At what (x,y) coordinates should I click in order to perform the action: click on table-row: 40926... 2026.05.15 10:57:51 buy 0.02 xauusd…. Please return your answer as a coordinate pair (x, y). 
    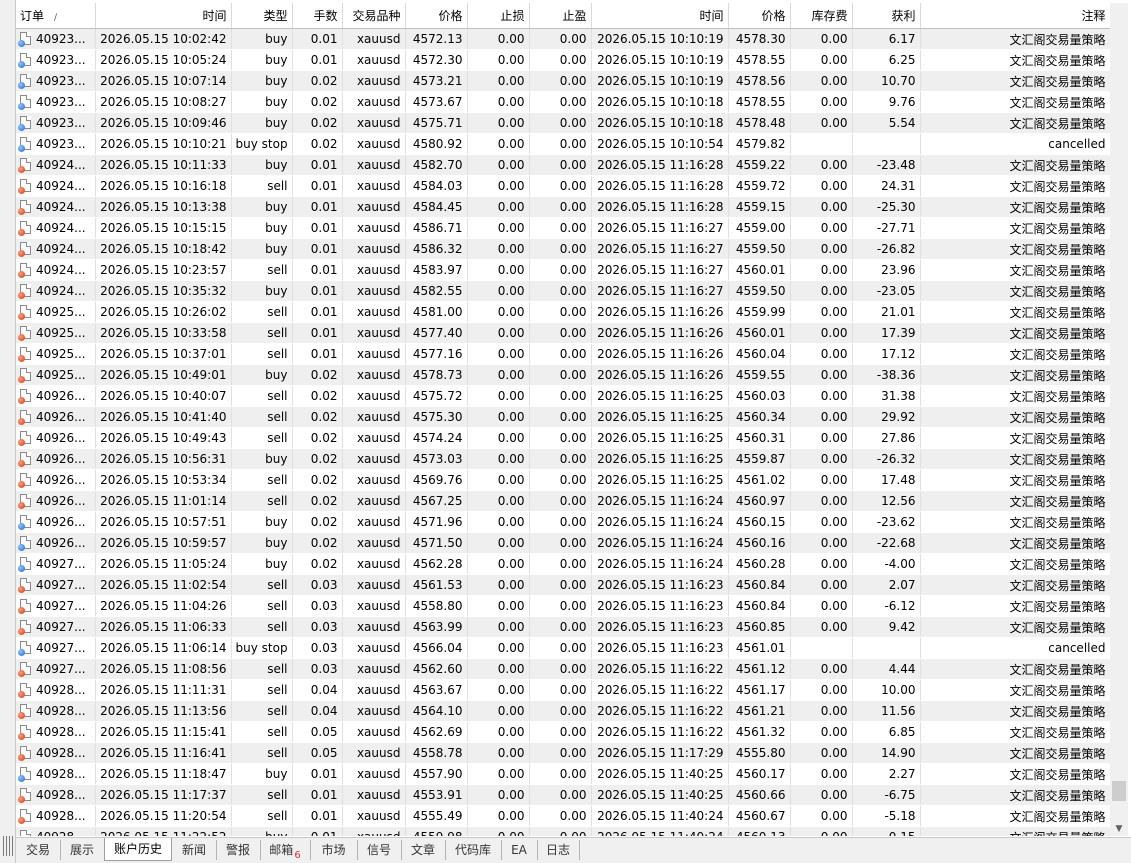
    Looking at the image, I should click on (563, 522).